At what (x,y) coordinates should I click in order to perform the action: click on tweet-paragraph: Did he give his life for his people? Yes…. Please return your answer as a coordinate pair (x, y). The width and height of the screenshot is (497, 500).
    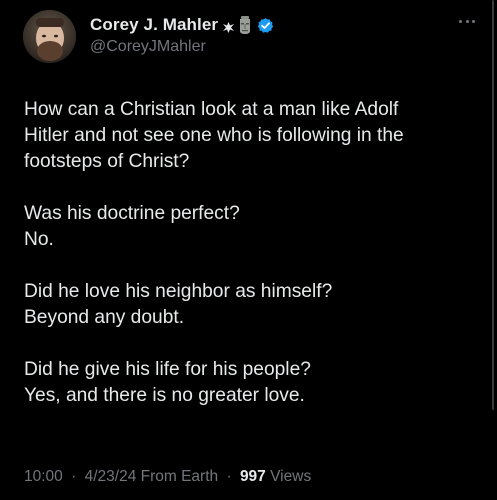
    Looking at the image, I should click on (244, 383).